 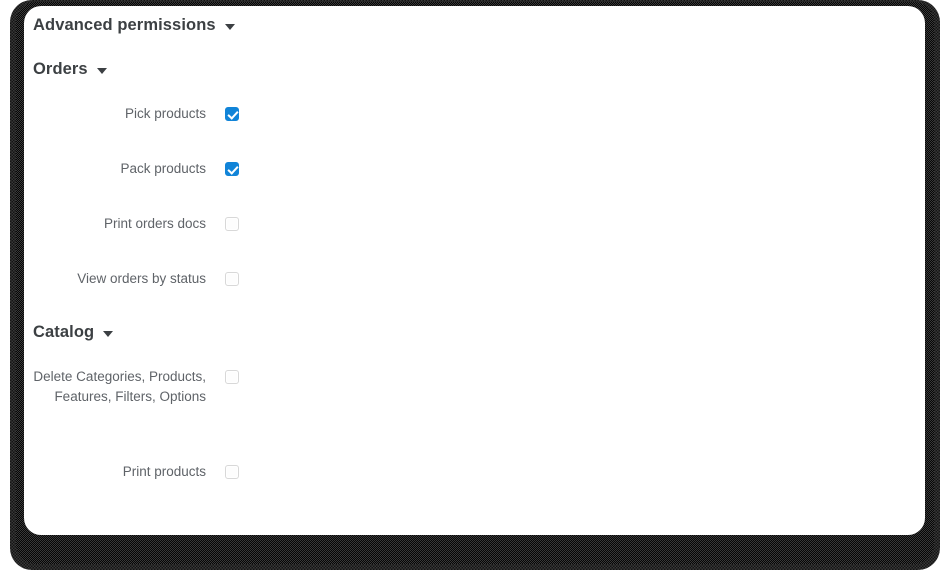 What do you see at coordinates (124, 25) in the screenshot?
I see `page-title-label: Advanced permissions` at bounding box center [124, 25].